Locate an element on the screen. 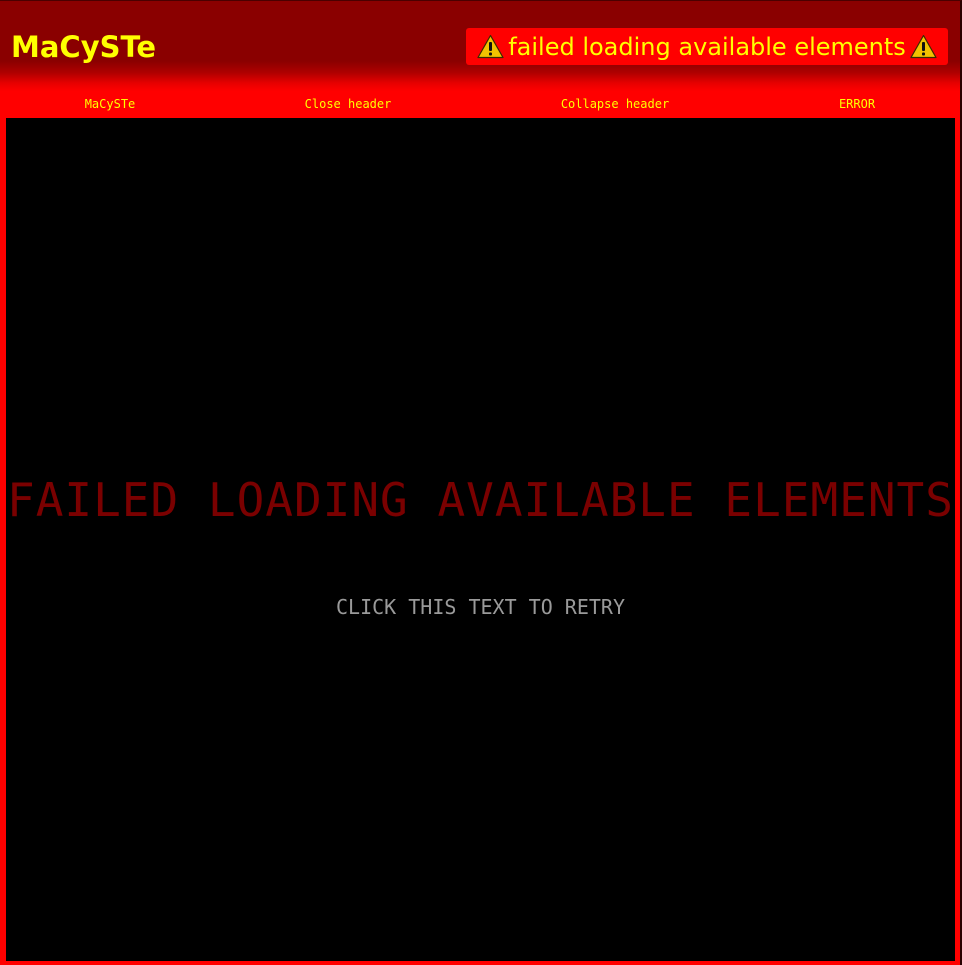  nav-item-close-header: Close header is located at coordinates (348, 104).